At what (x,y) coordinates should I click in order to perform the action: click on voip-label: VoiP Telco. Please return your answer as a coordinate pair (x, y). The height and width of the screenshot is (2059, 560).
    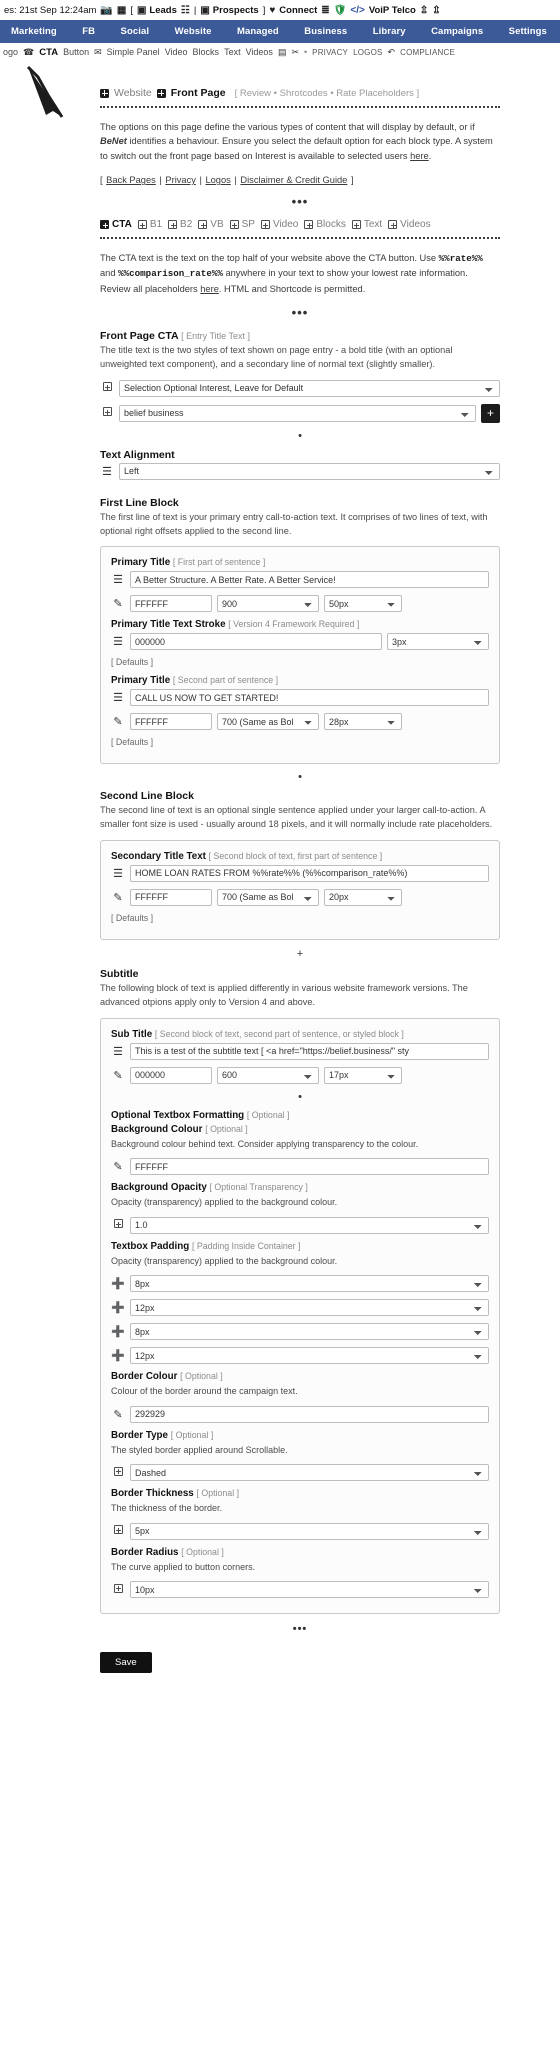
    Looking at the image, I should click on (392, 10).